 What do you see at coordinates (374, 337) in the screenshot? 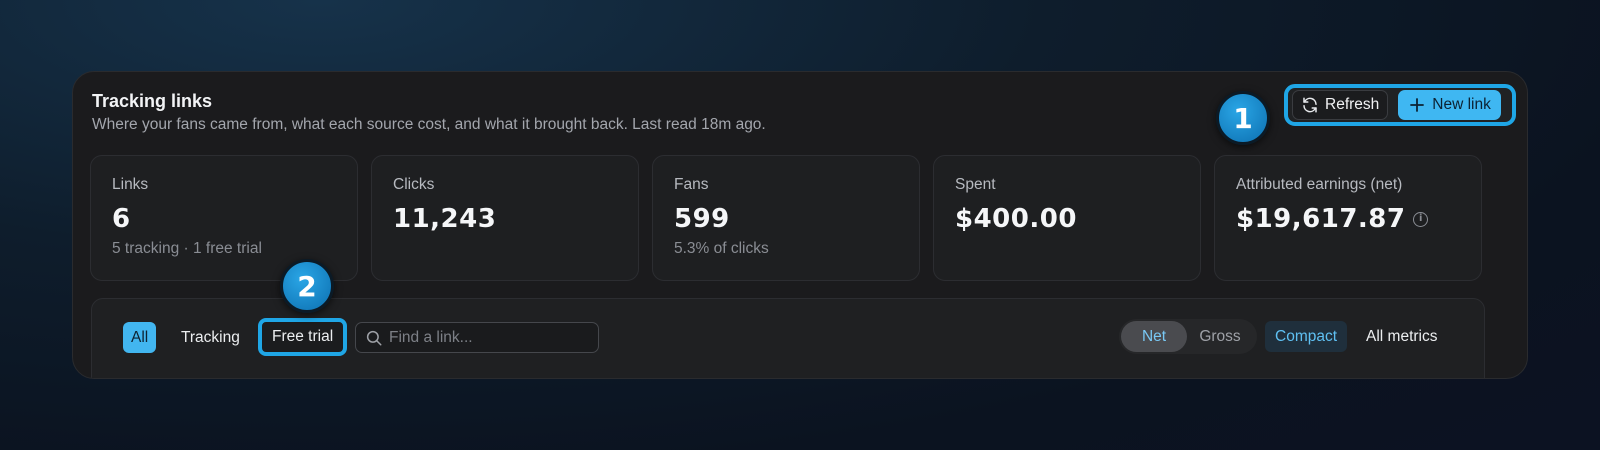
I see `search-icon` at bounding box center [374, 337].